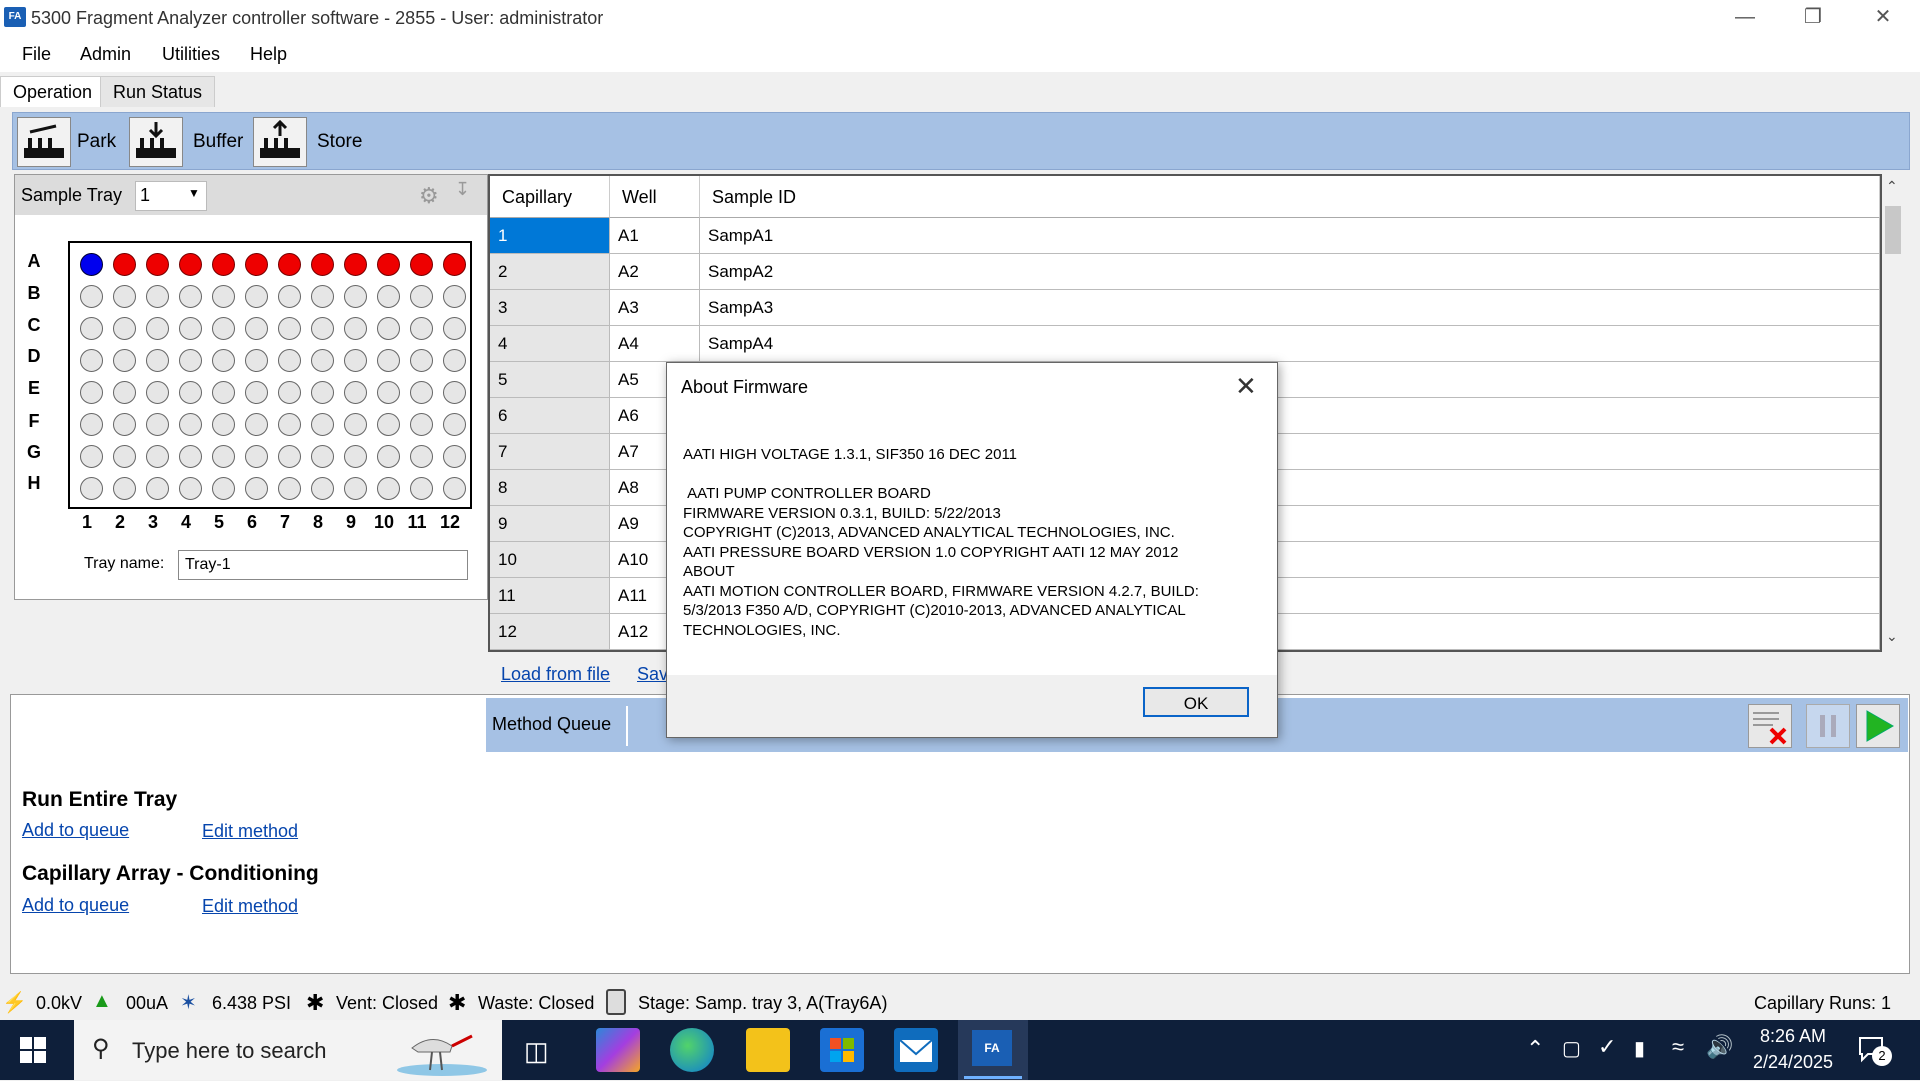 This screenshot has width=1920, height=1081. What do you see at coordinates (223, 392) in the screenshot?
I see `well-e5` at bounding box center [223, 392].